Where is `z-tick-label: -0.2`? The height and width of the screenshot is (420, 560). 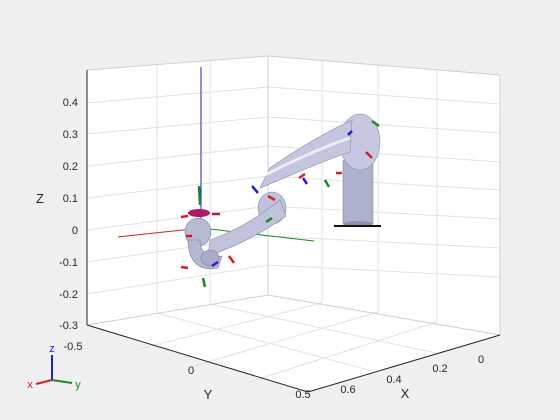 z-tick-label: -0.2 is located at coordinates (68, 295).